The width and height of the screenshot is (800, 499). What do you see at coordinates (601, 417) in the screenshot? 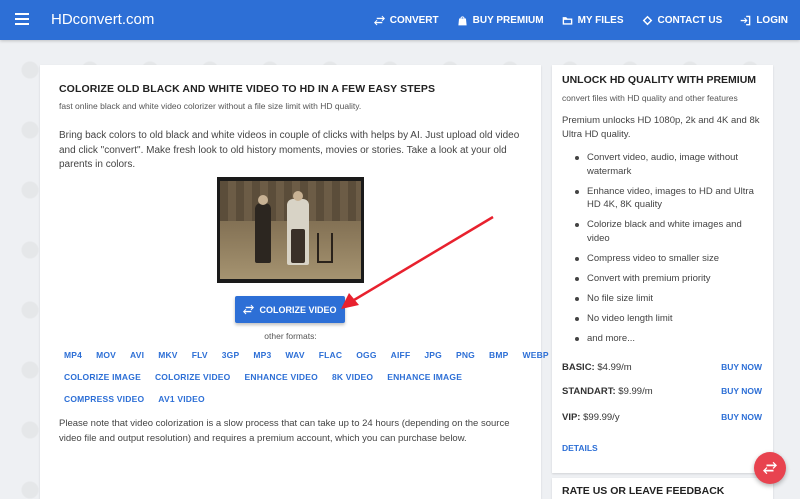
I see `plan-price: $99.99/y` at bounding box center [601, 417].